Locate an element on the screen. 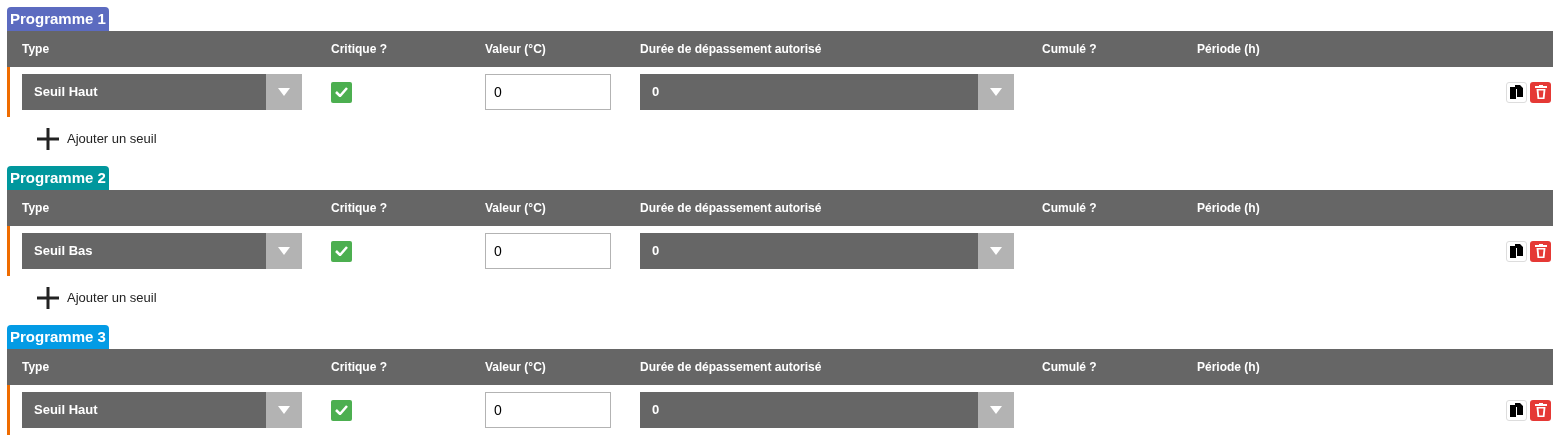 The image size is (1565, 440). programme-tag: Programme 2 is located at coordinates (58, 178).